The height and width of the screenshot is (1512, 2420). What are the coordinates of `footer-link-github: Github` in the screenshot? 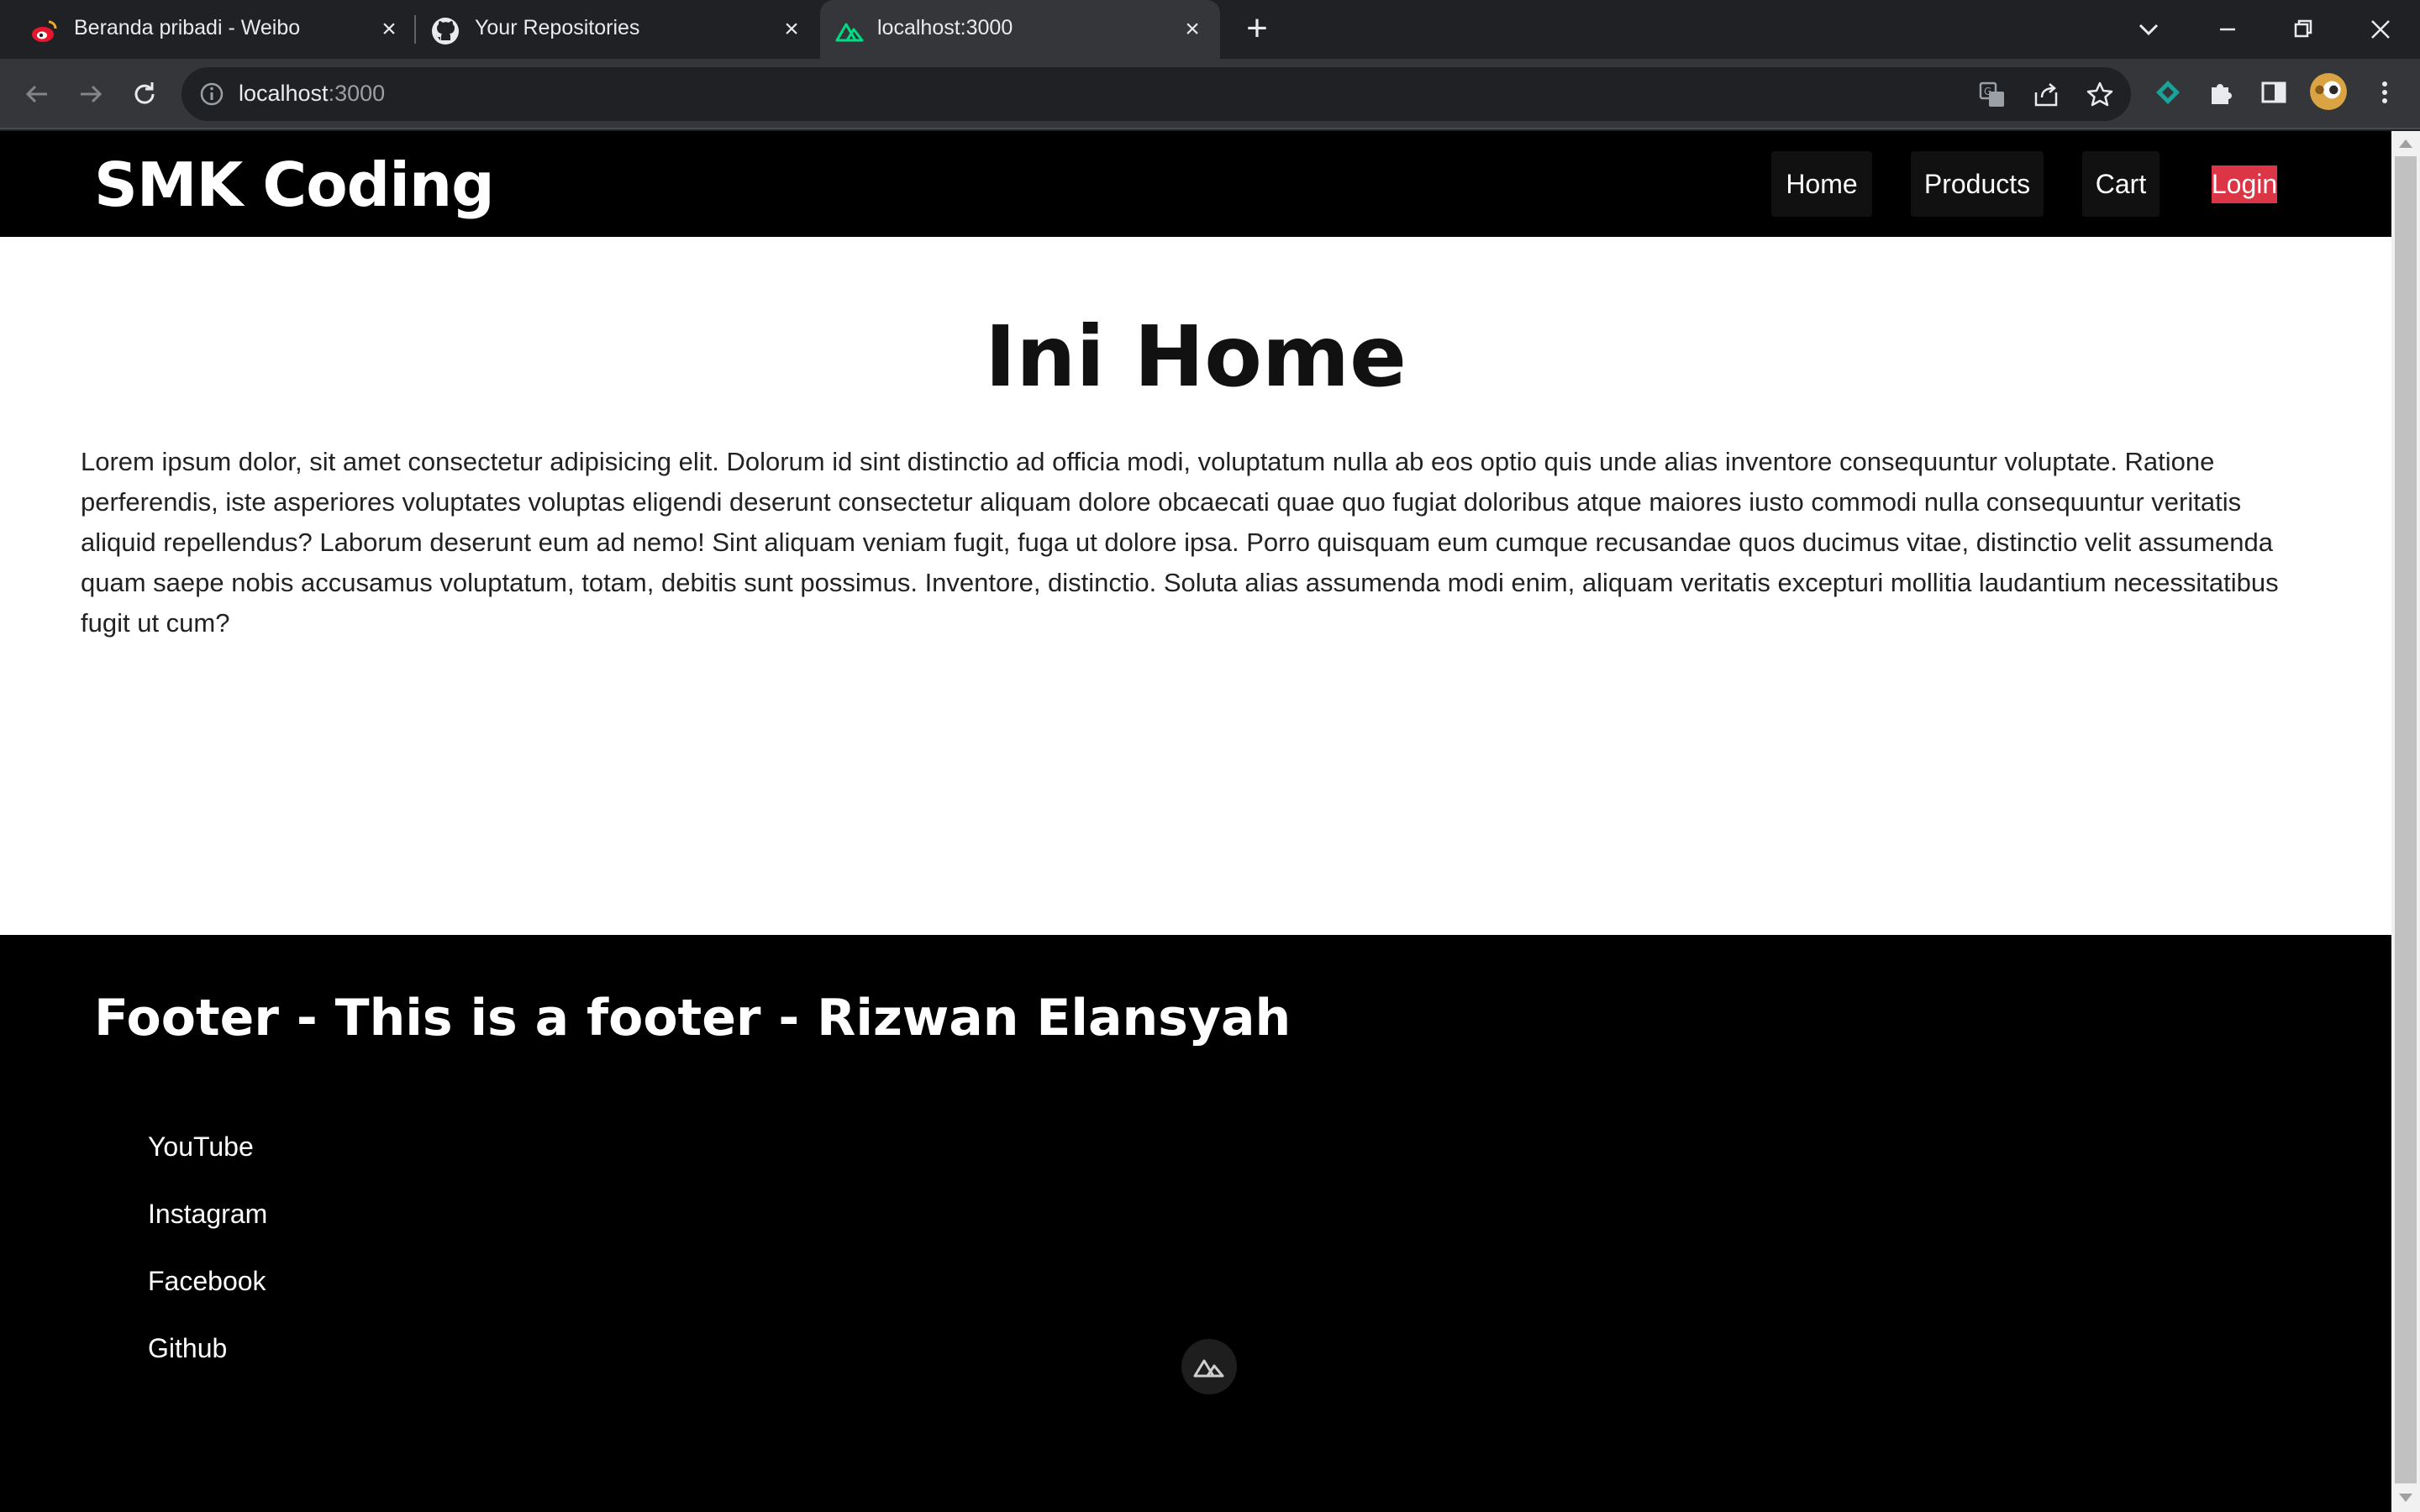 It's located at (187, 1348).